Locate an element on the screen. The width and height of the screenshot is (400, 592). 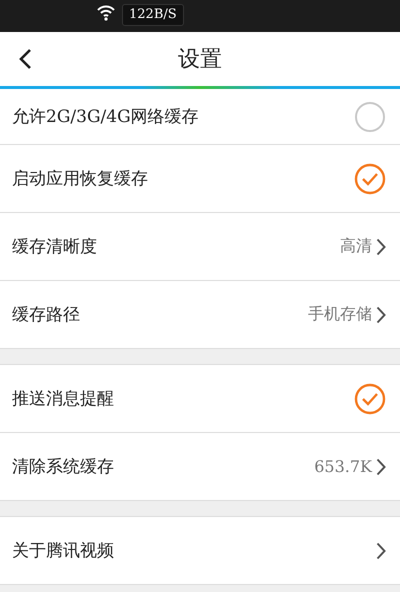
setting-label: 清除系统缓存 is located at coordinates (63, 467).